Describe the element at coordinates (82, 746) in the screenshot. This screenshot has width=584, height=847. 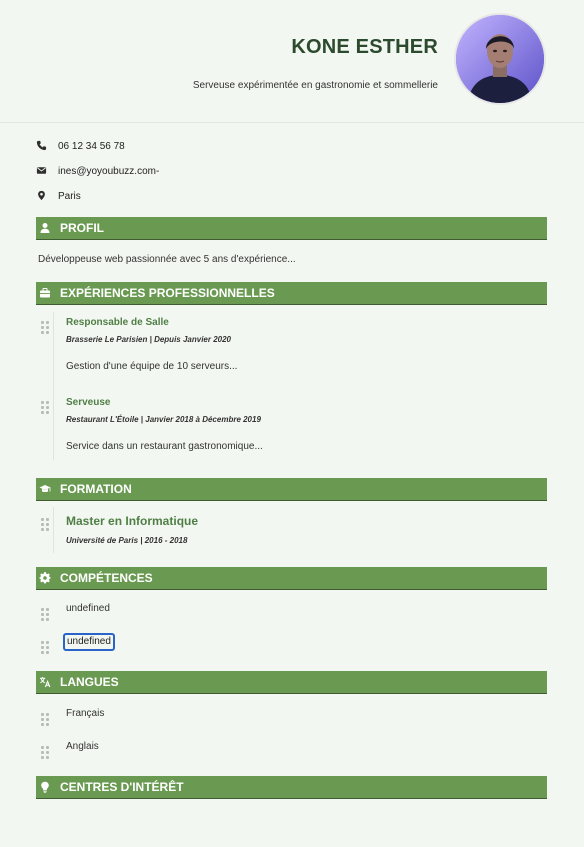
I see `language-item: Anglais` at that location.